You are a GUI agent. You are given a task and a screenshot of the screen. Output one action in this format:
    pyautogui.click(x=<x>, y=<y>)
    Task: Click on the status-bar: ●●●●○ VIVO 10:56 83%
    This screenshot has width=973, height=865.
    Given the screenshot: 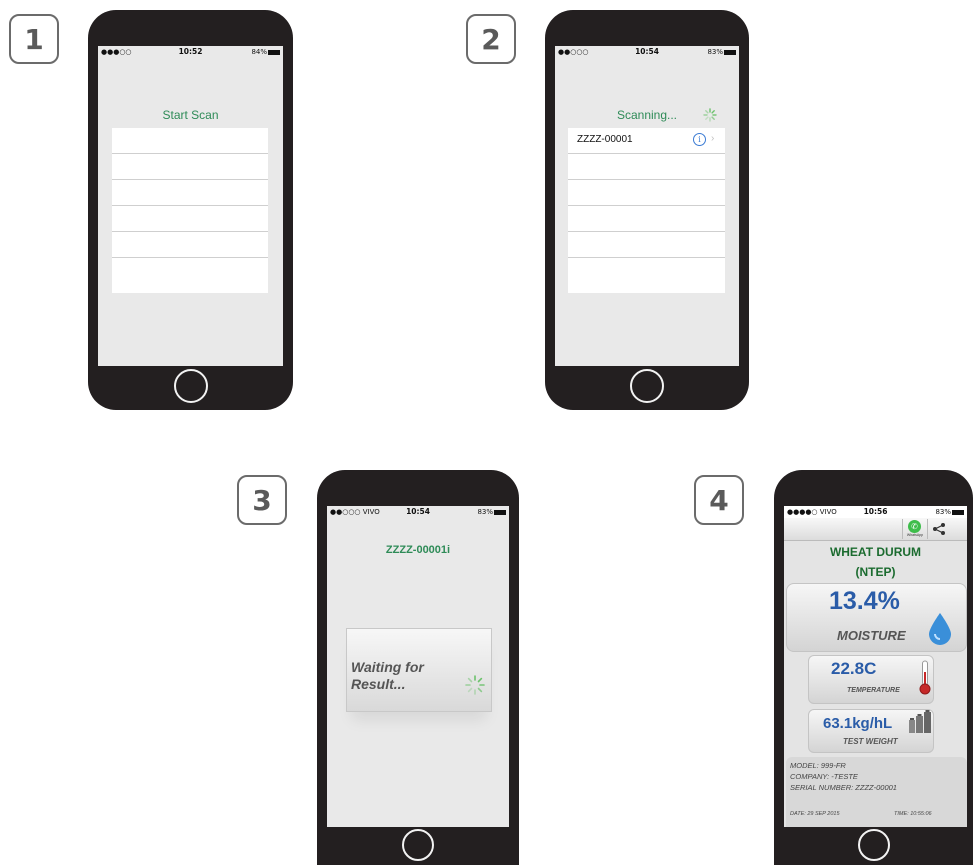 What is the action you would take?
    pyautogui.click(x=875, y=512)
    